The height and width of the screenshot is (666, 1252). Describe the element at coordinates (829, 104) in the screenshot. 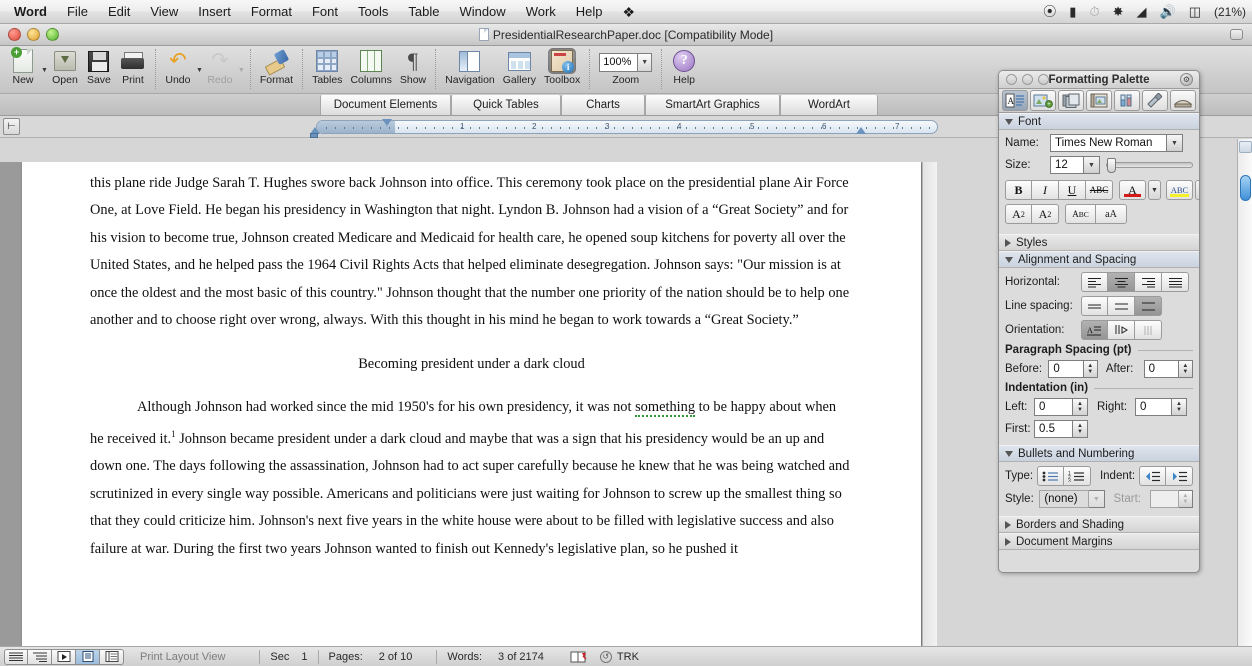

I see `tab-wordart: WordArt` at that location.